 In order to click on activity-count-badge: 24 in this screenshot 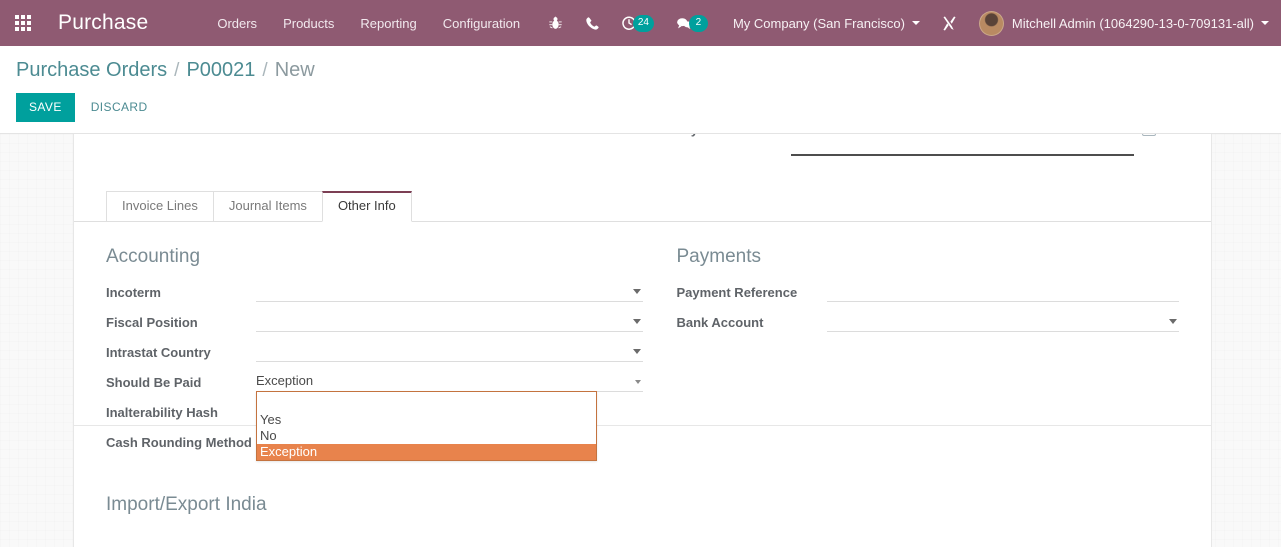, I will do `click(643, 23)`.